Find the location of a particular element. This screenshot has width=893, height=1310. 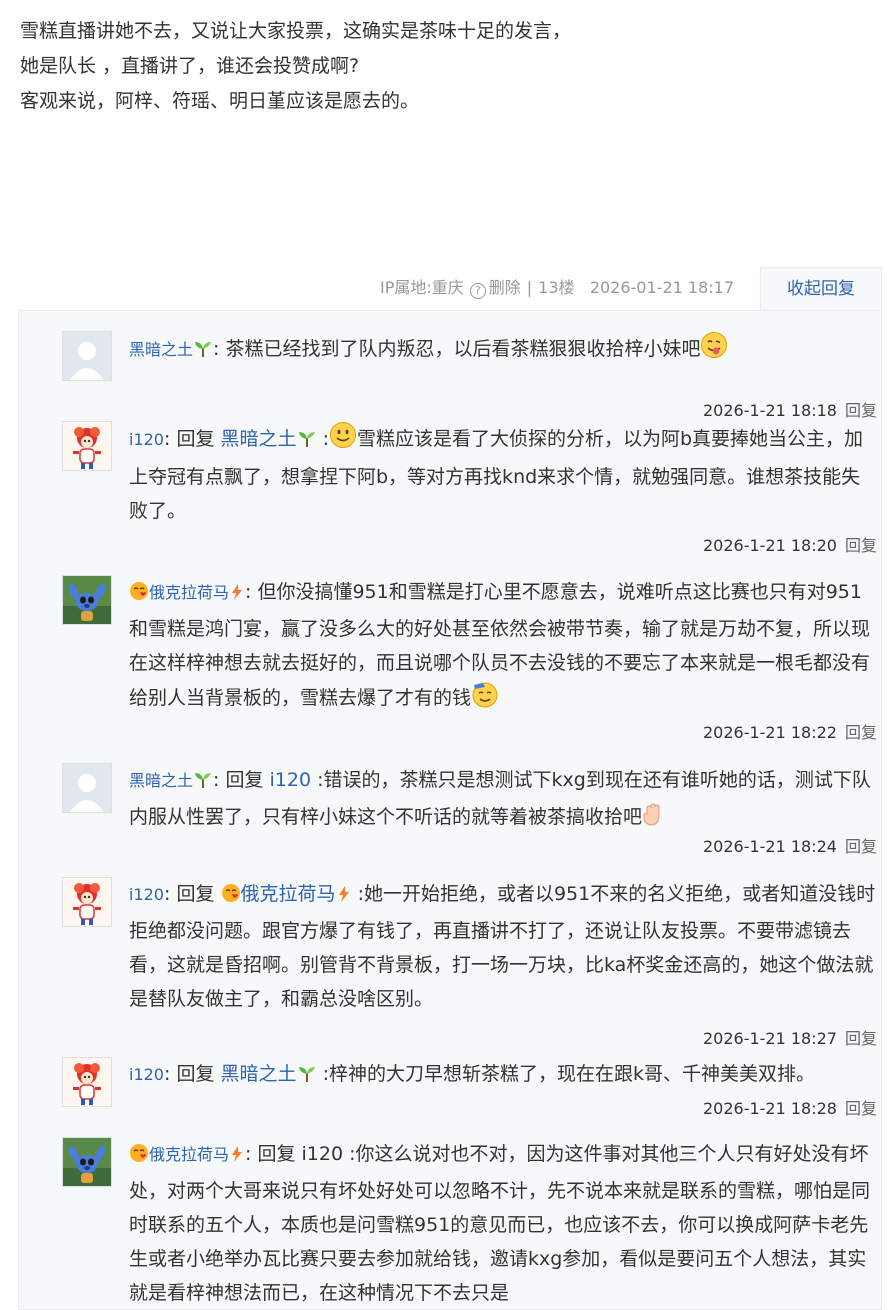

post-datetime: 2026-01-21 18:17 is located at coordinates (661, 287).